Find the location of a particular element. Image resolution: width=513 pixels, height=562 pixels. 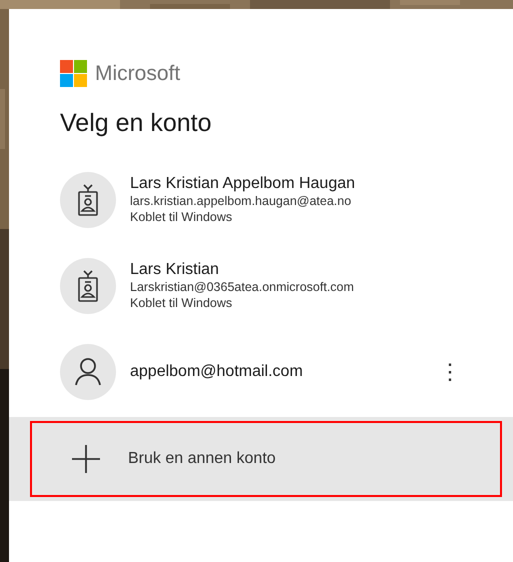

brand-name: Microsoft is located at coordinates (137, 73).